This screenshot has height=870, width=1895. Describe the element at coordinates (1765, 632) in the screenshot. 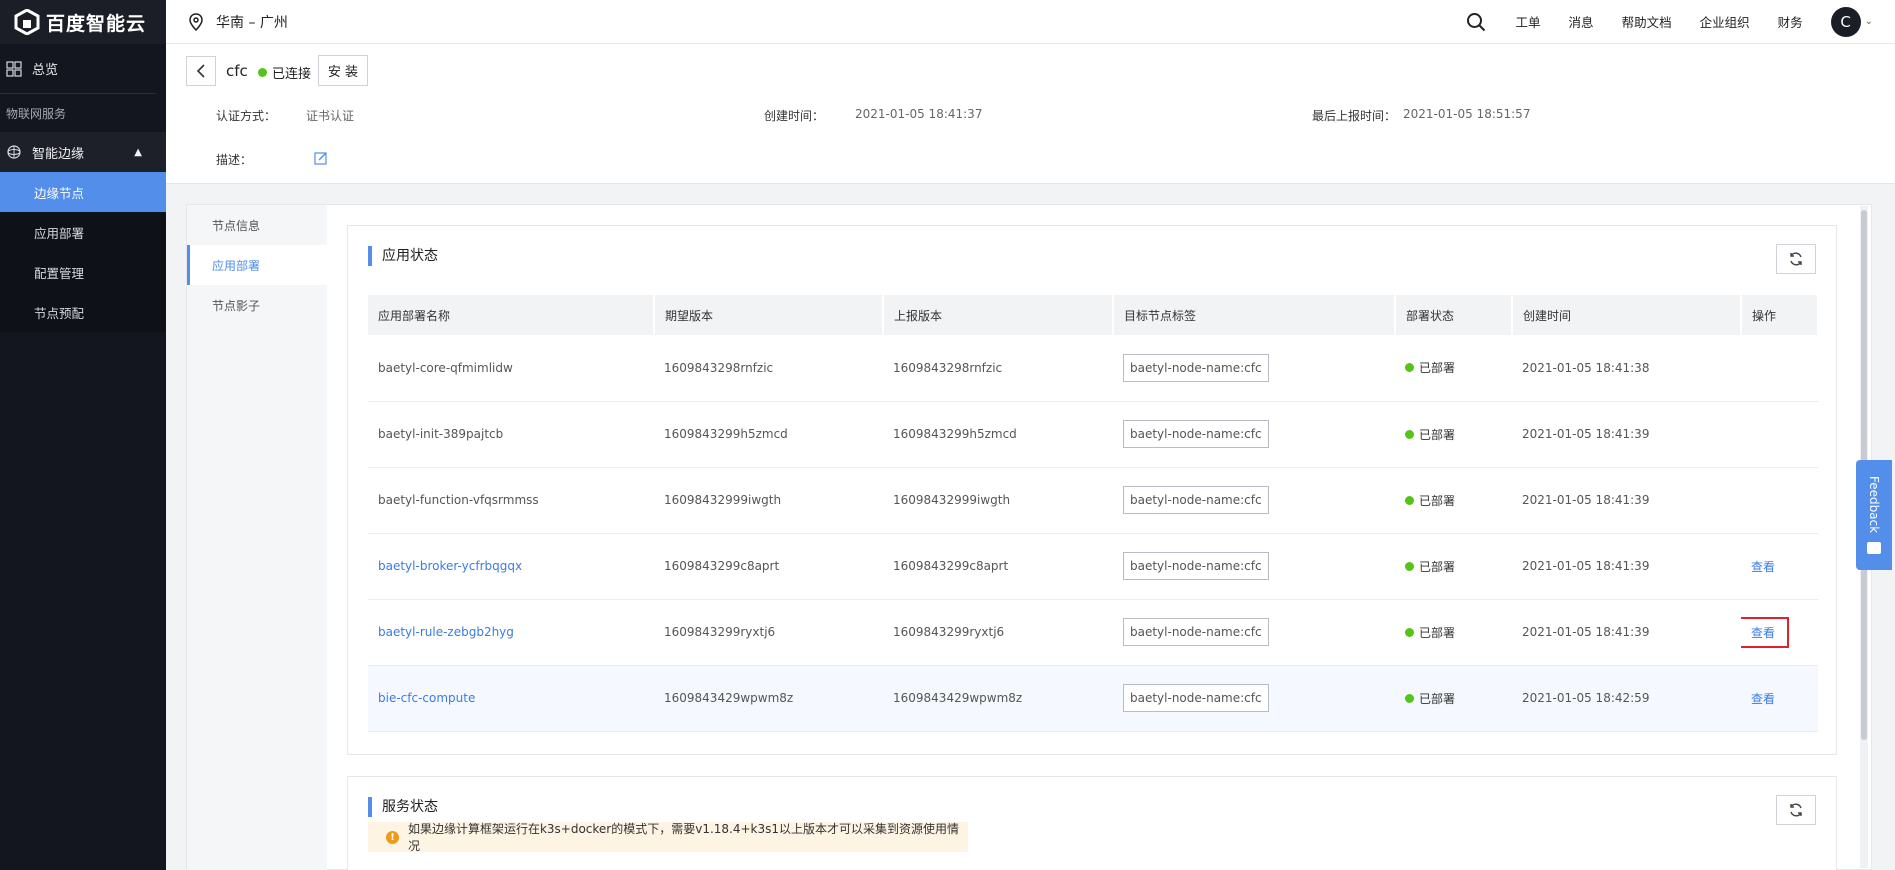

I see `view-button-highlighted: 查看` at that location.